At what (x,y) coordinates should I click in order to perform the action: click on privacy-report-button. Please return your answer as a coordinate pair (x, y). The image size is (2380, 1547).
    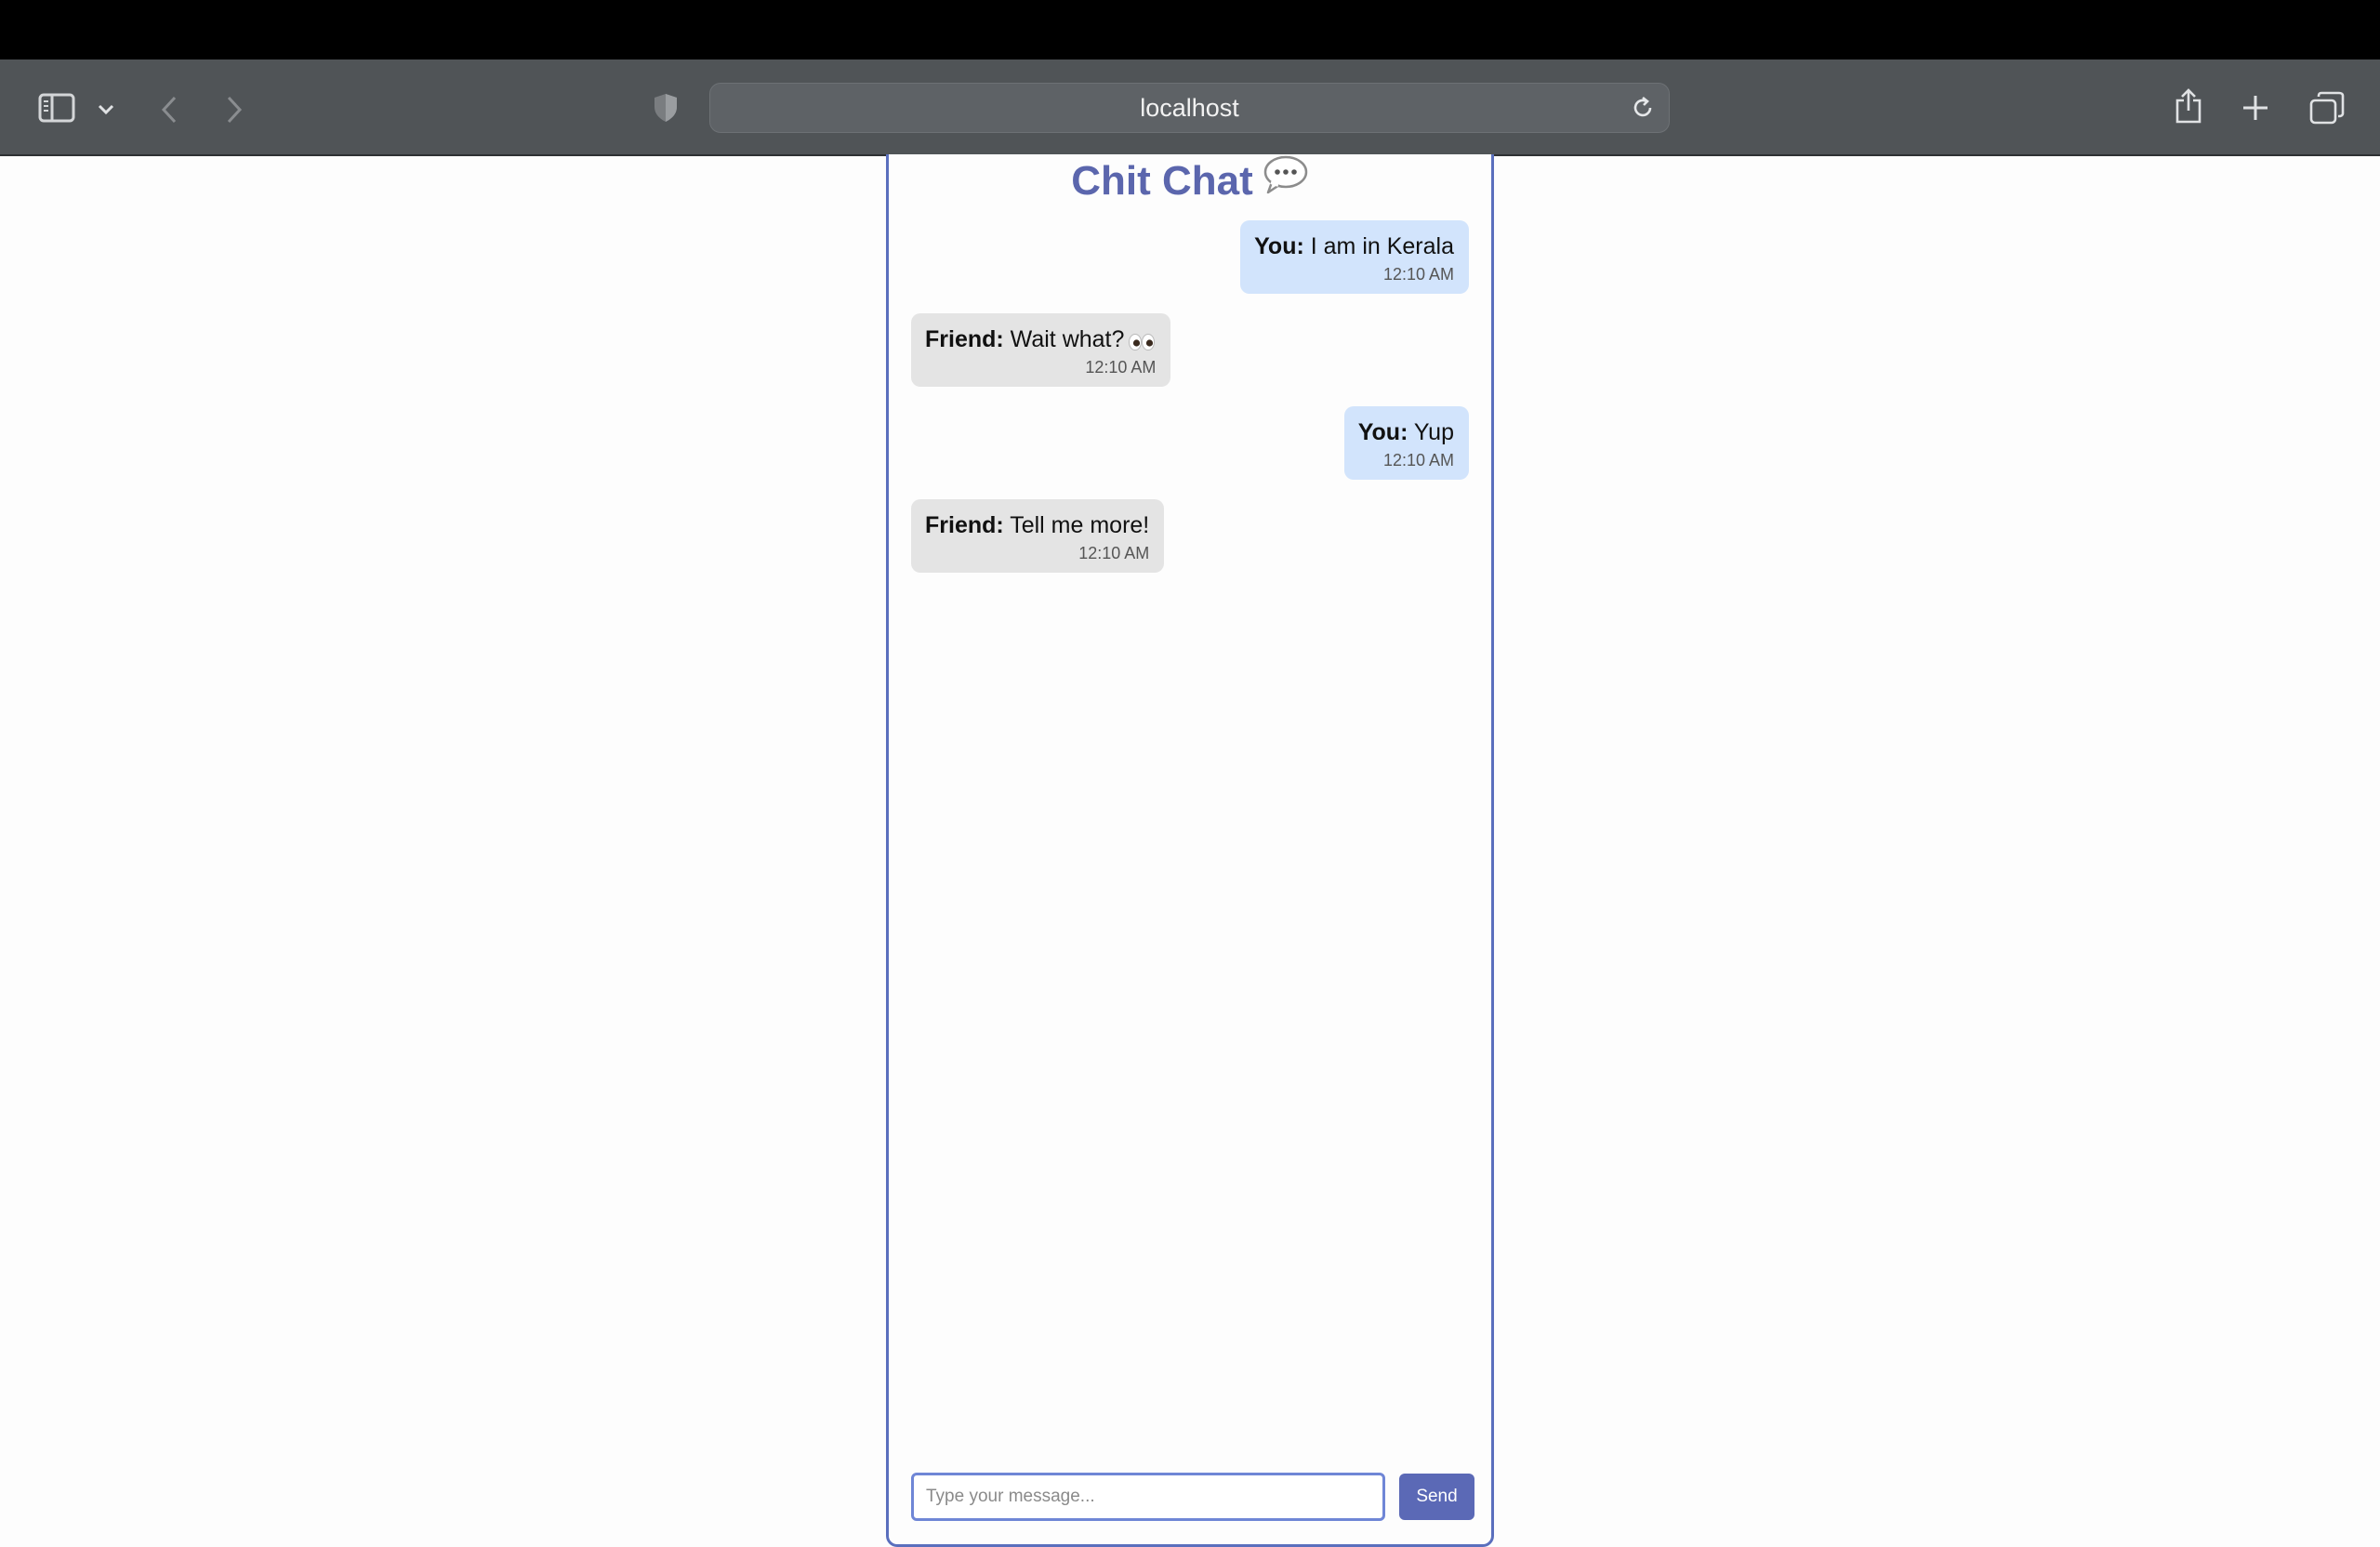
    Looking at the image, I should click on (665, 107).